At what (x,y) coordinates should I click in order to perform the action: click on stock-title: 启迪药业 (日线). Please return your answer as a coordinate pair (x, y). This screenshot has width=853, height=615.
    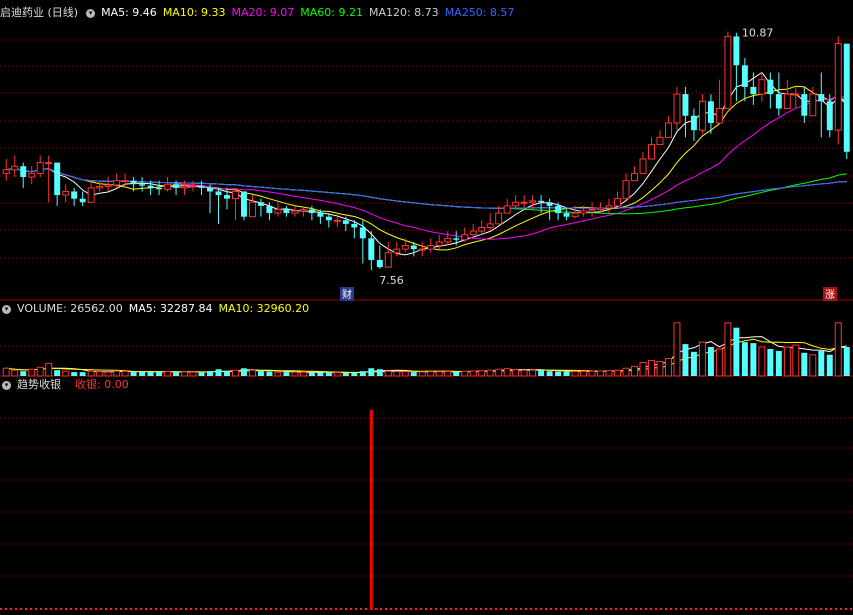
    Looking at the image, I should click on (39, 12).